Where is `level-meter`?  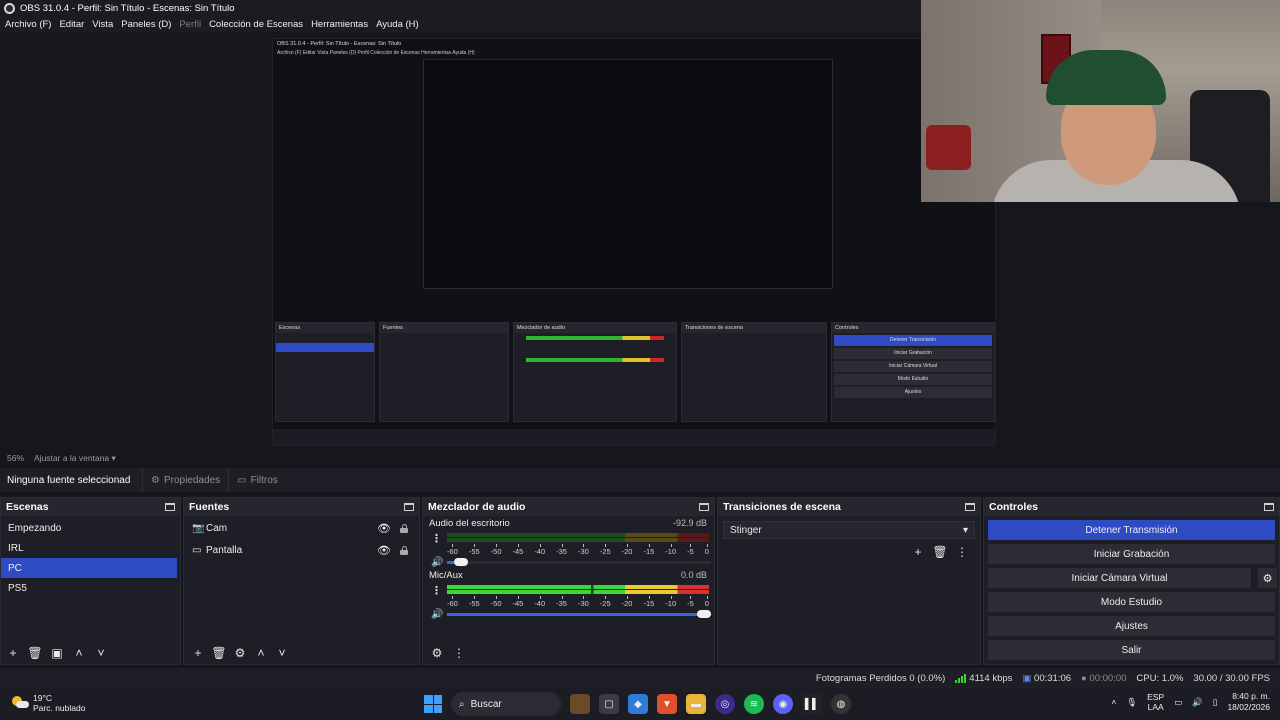
level-meter is located at coordinates (578, 535).